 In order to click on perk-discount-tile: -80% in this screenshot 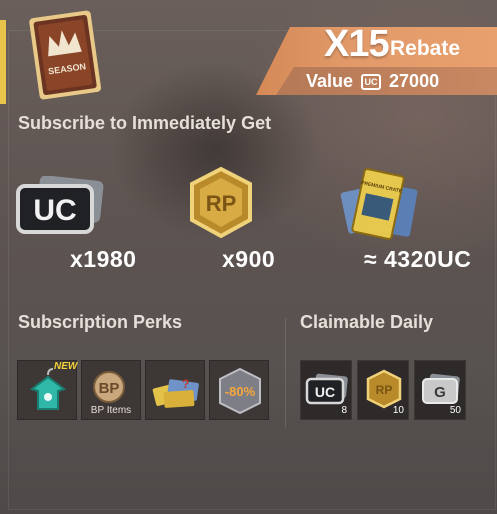, I will do `click(239, 390)`.